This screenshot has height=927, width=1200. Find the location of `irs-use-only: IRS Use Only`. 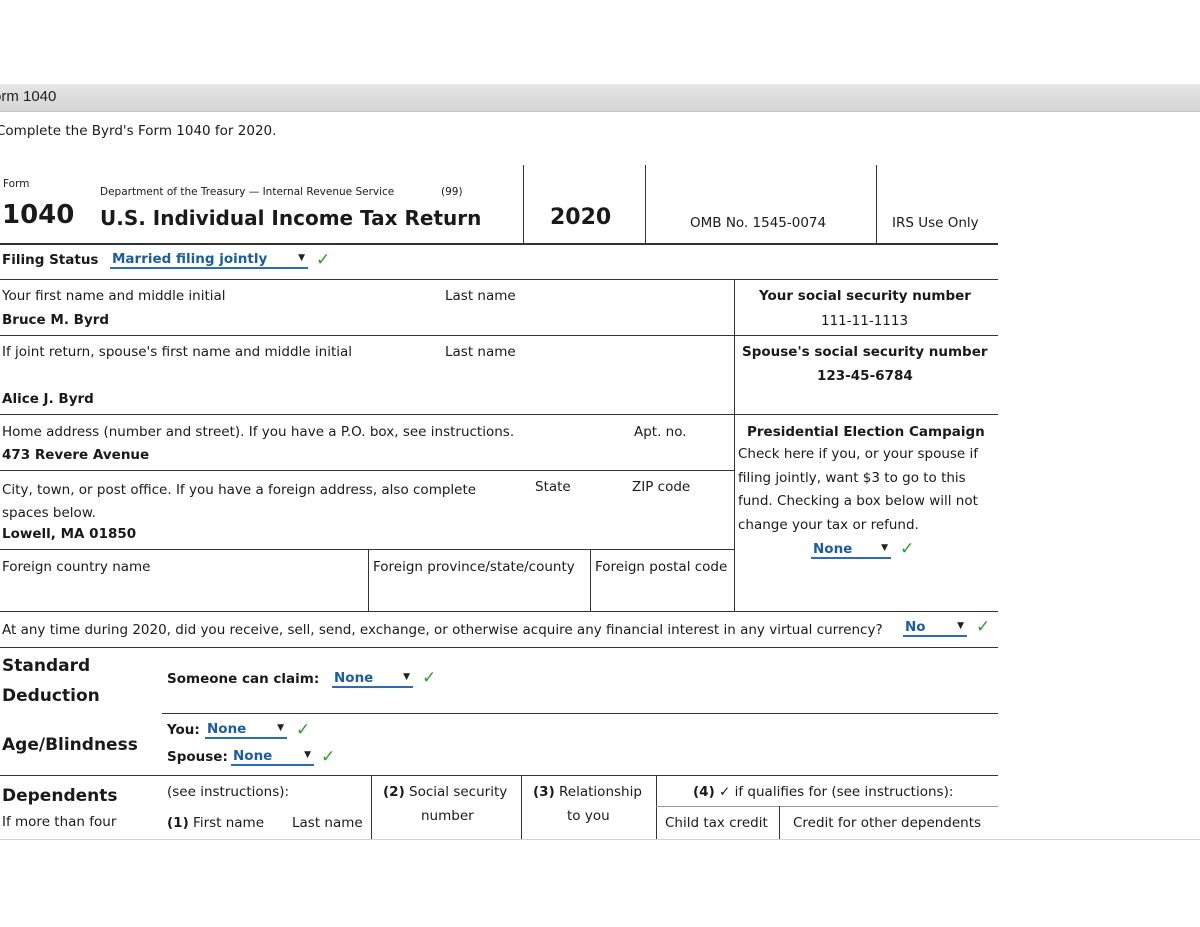

irs-use-only: IRS Use Only is located at coordinates (935, 223).